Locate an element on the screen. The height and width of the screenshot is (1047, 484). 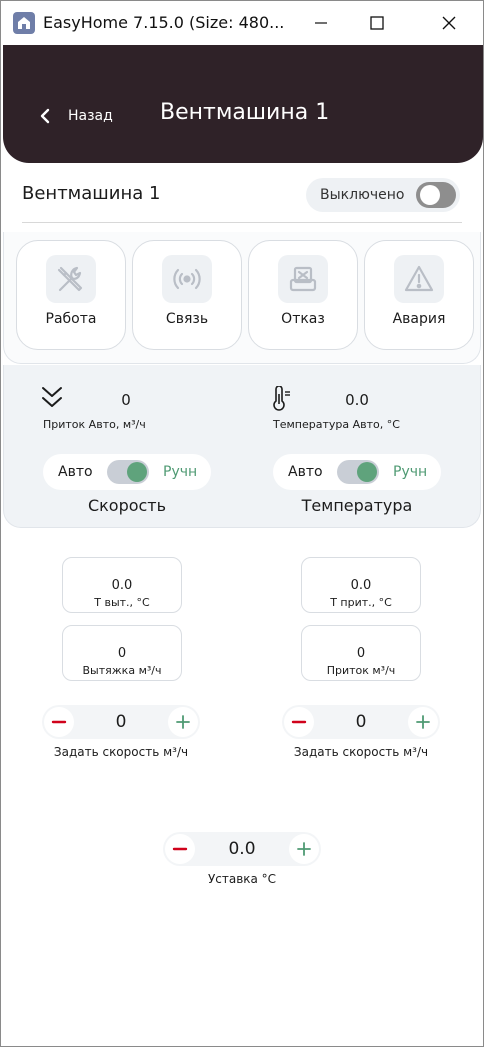
temperature-mode-switch-knob is located at coordinates (367, 472).